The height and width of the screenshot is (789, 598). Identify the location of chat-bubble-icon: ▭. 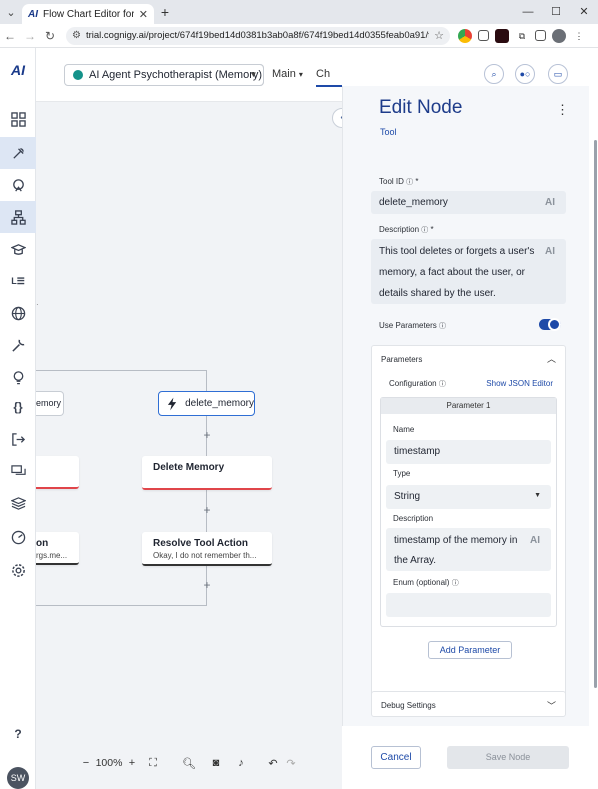
(558, 74).